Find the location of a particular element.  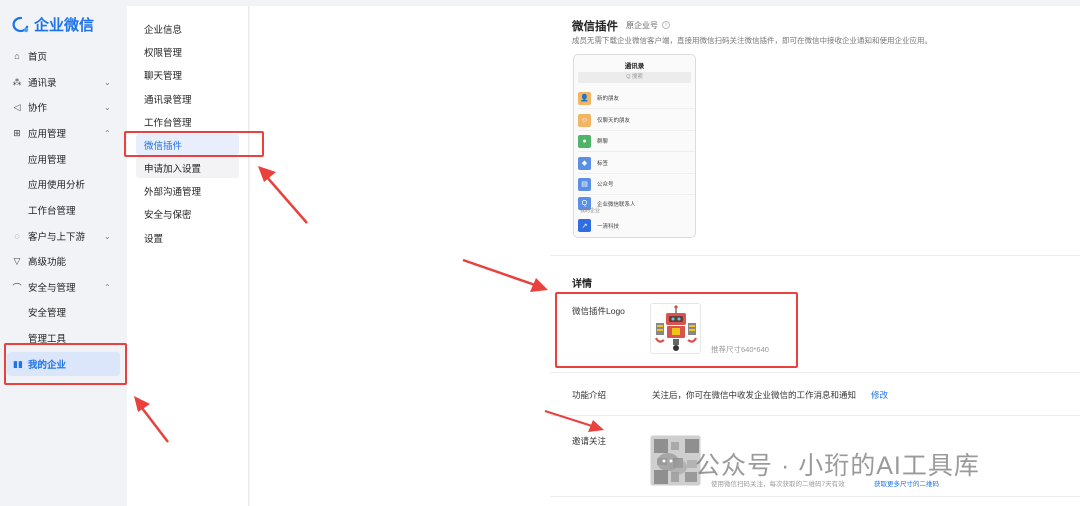

preview-company-row: ↗ 一清科技 is located at coordinates (636, 225).